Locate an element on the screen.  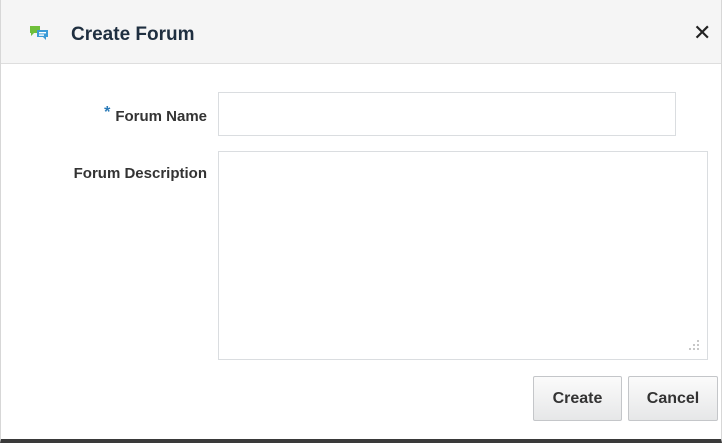
cancel-button: Cancel is located at coordinates (673, 398).